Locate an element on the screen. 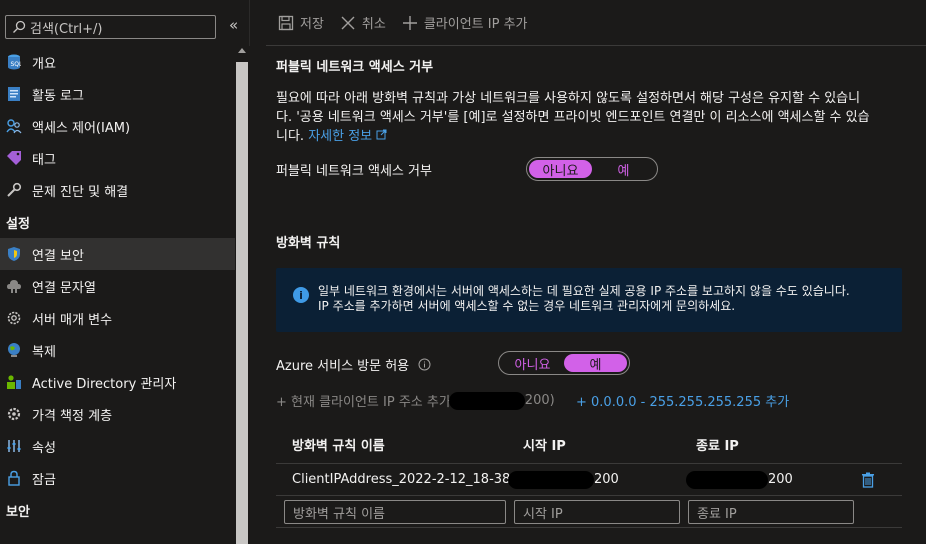 The width and height of the screenshot is (926, 544). external-link-icon is located at coordinates (381, 134).